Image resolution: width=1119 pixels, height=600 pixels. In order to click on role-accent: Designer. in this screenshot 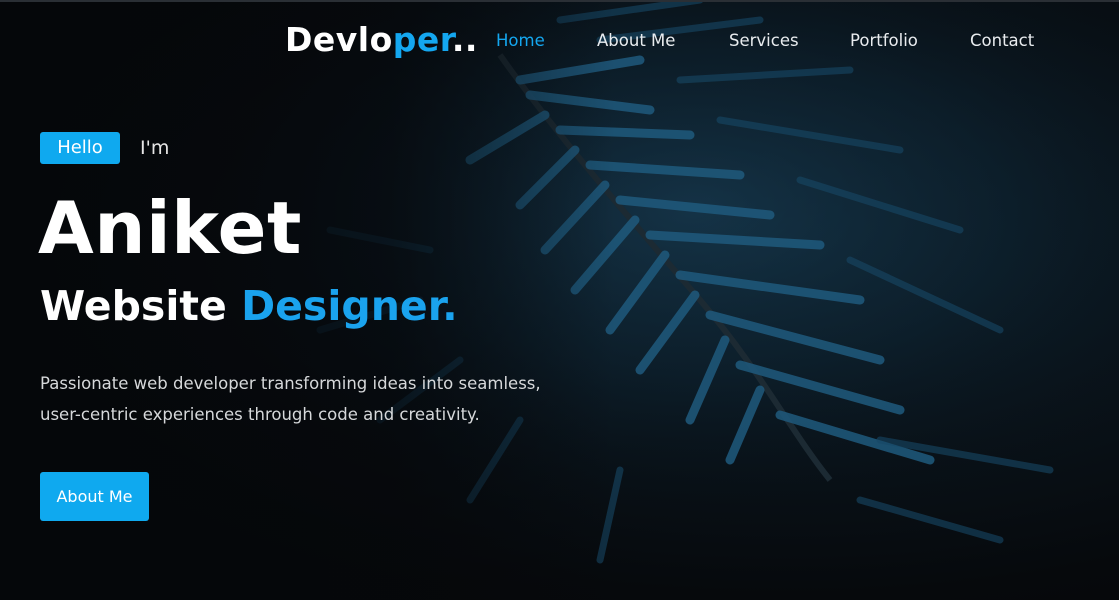, I will do `click(349, 306)`.